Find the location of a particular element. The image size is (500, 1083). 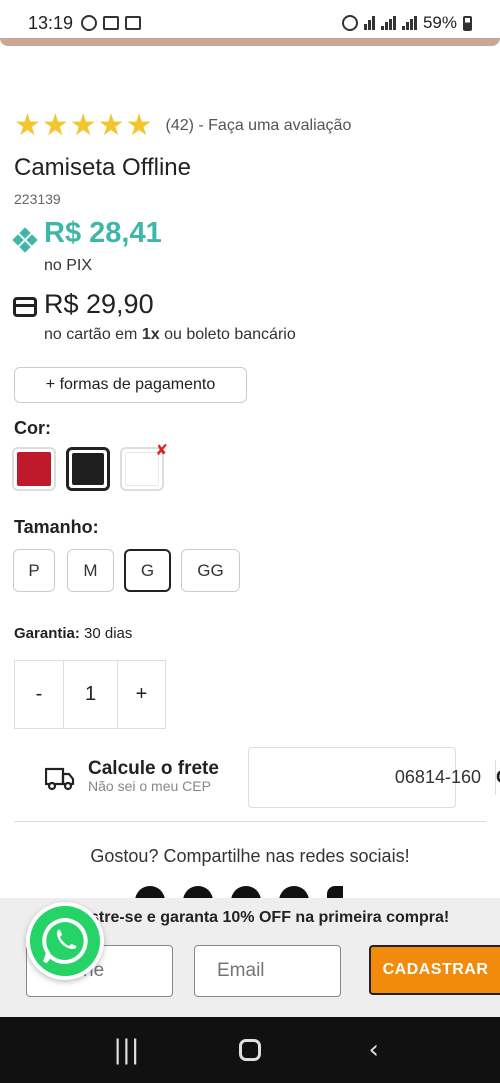

quantity-stepper: - 1 + is located at coordinates (90, 694).